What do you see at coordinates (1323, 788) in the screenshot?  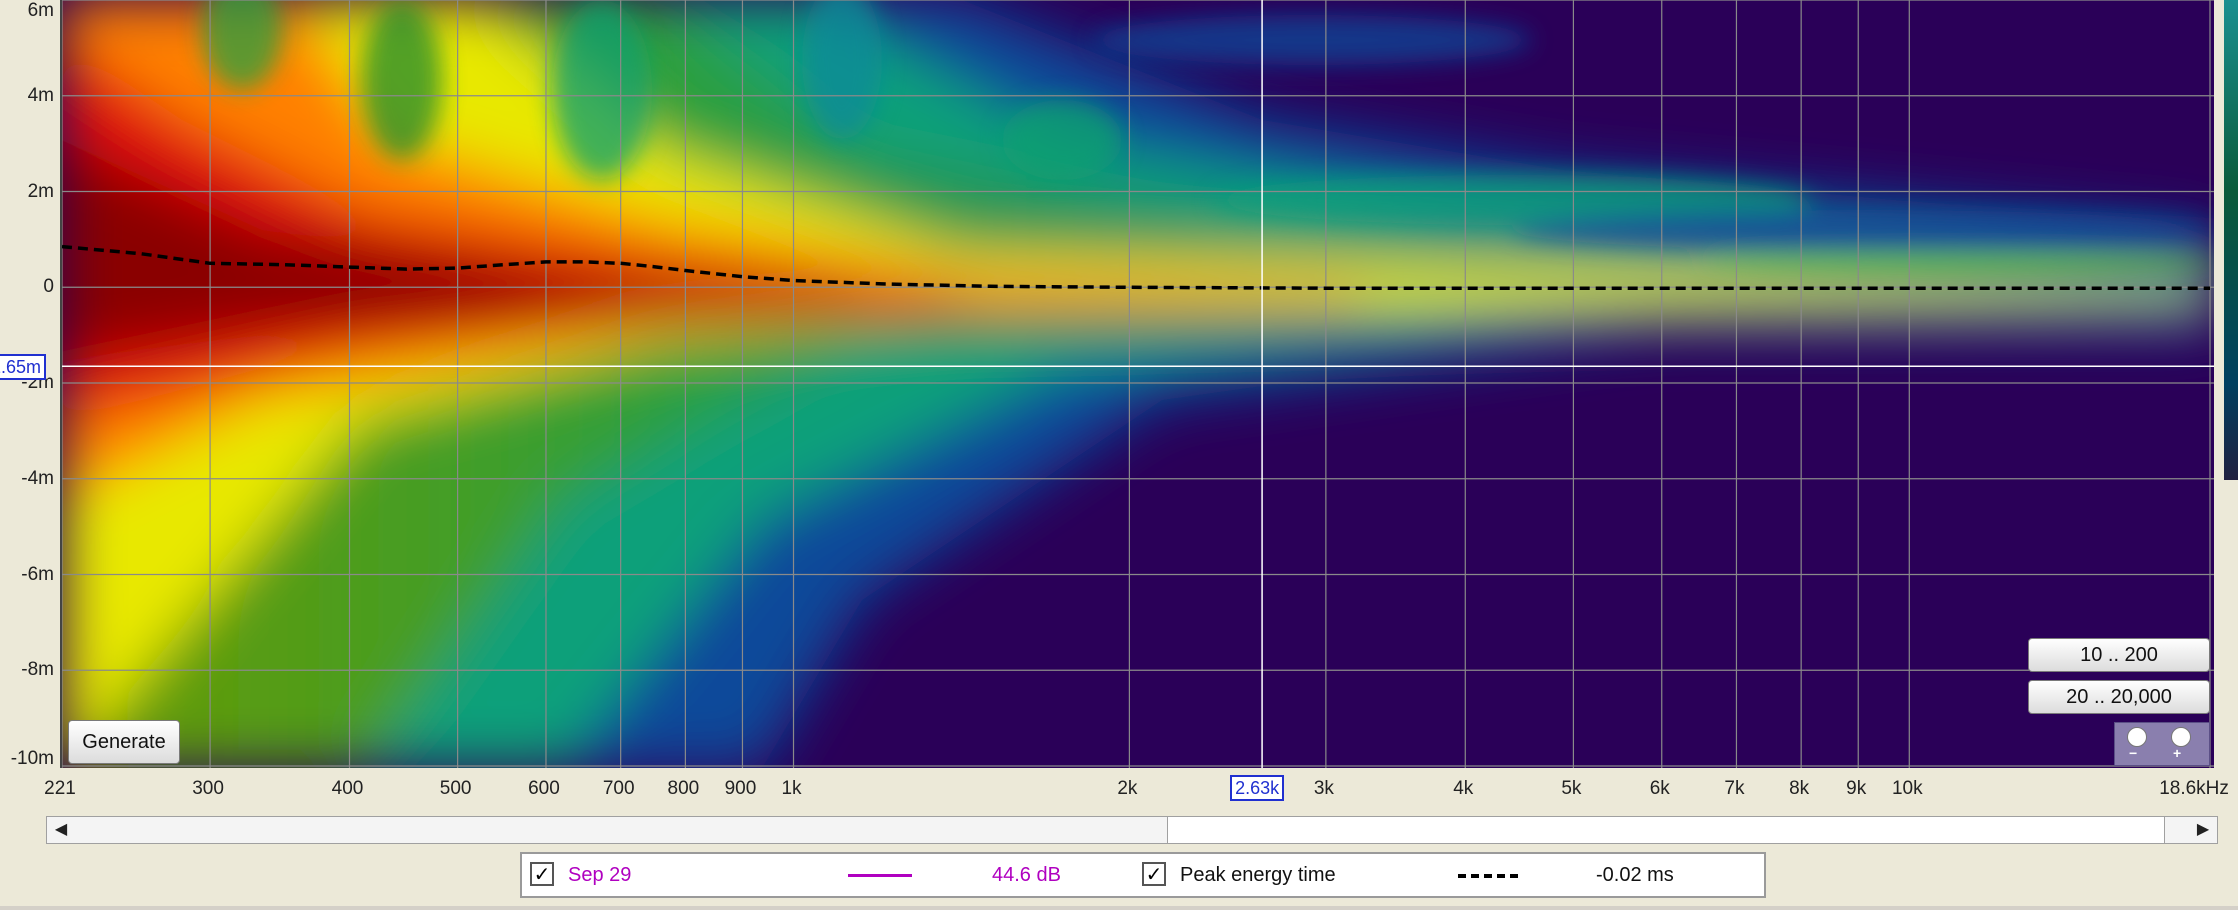 I see `x-tick-label: 3k` at bounding box center [1323, 788].